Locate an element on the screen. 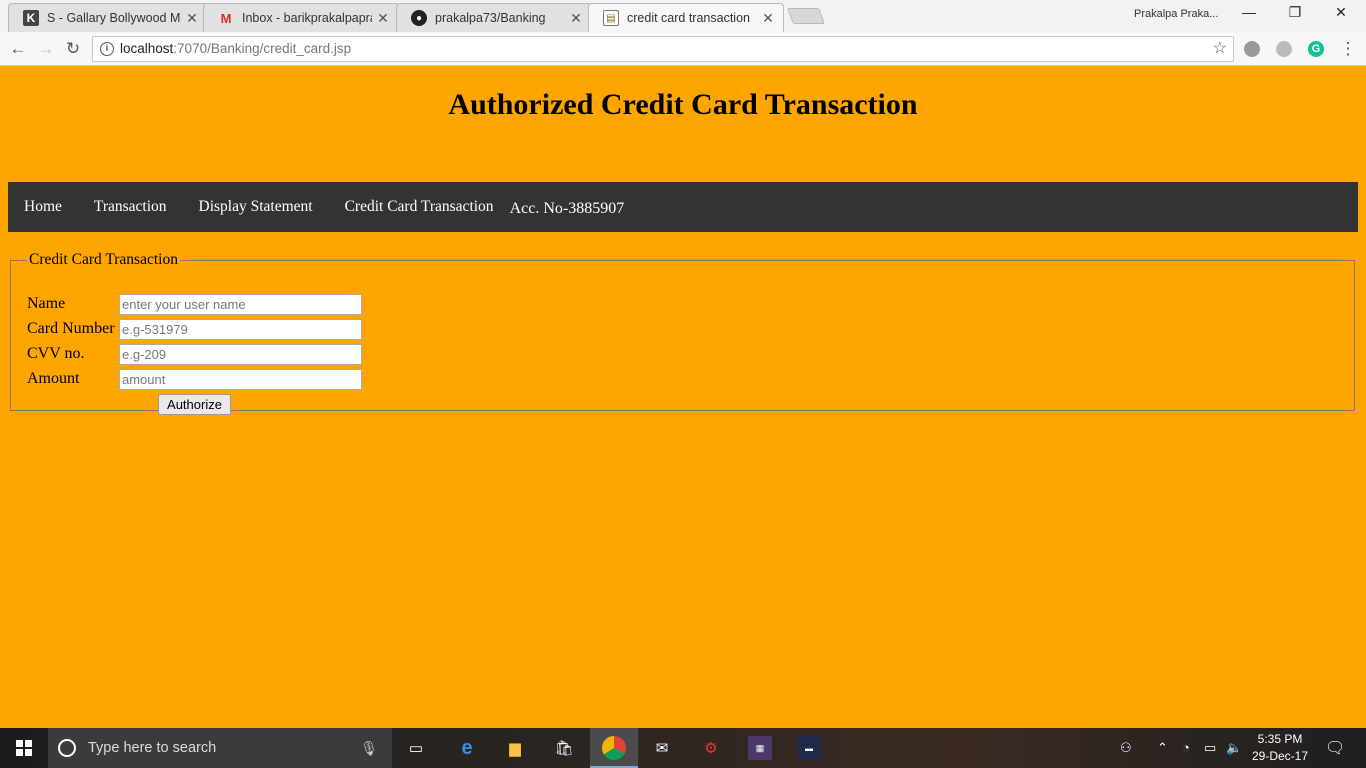 The height and width of the screenshot is (768, 1366). account-number: Acc. No-3885907 is located at coordinates (567, 208).